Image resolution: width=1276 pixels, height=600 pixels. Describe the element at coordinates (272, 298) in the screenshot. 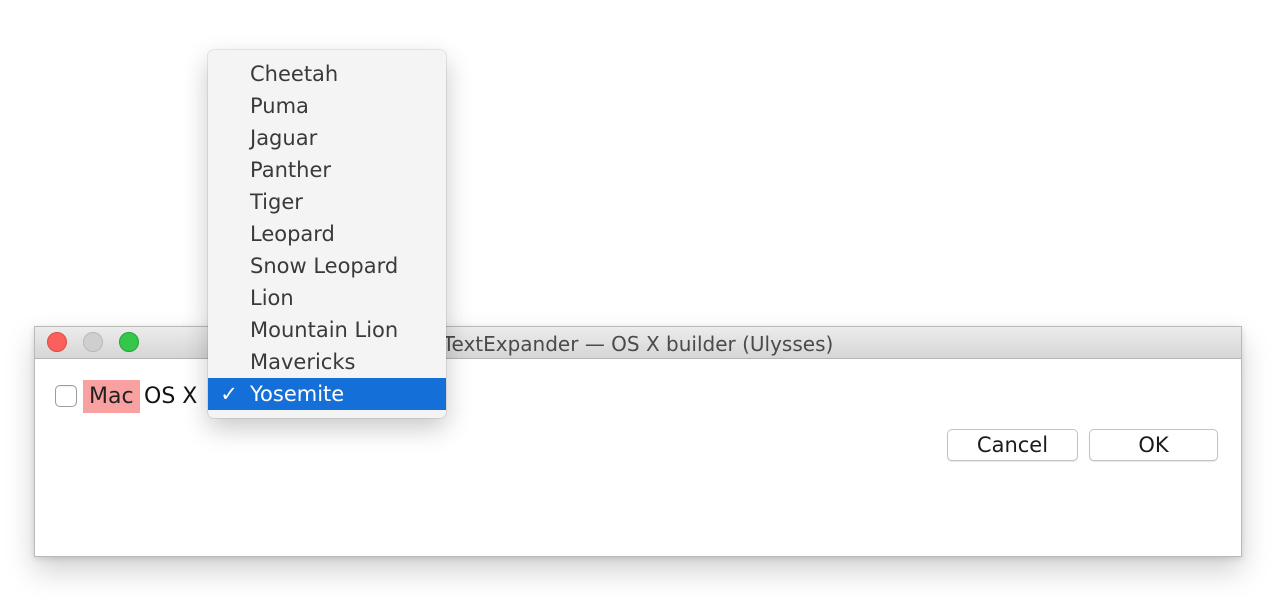

I see `menu-item-label: Lion` at that location.